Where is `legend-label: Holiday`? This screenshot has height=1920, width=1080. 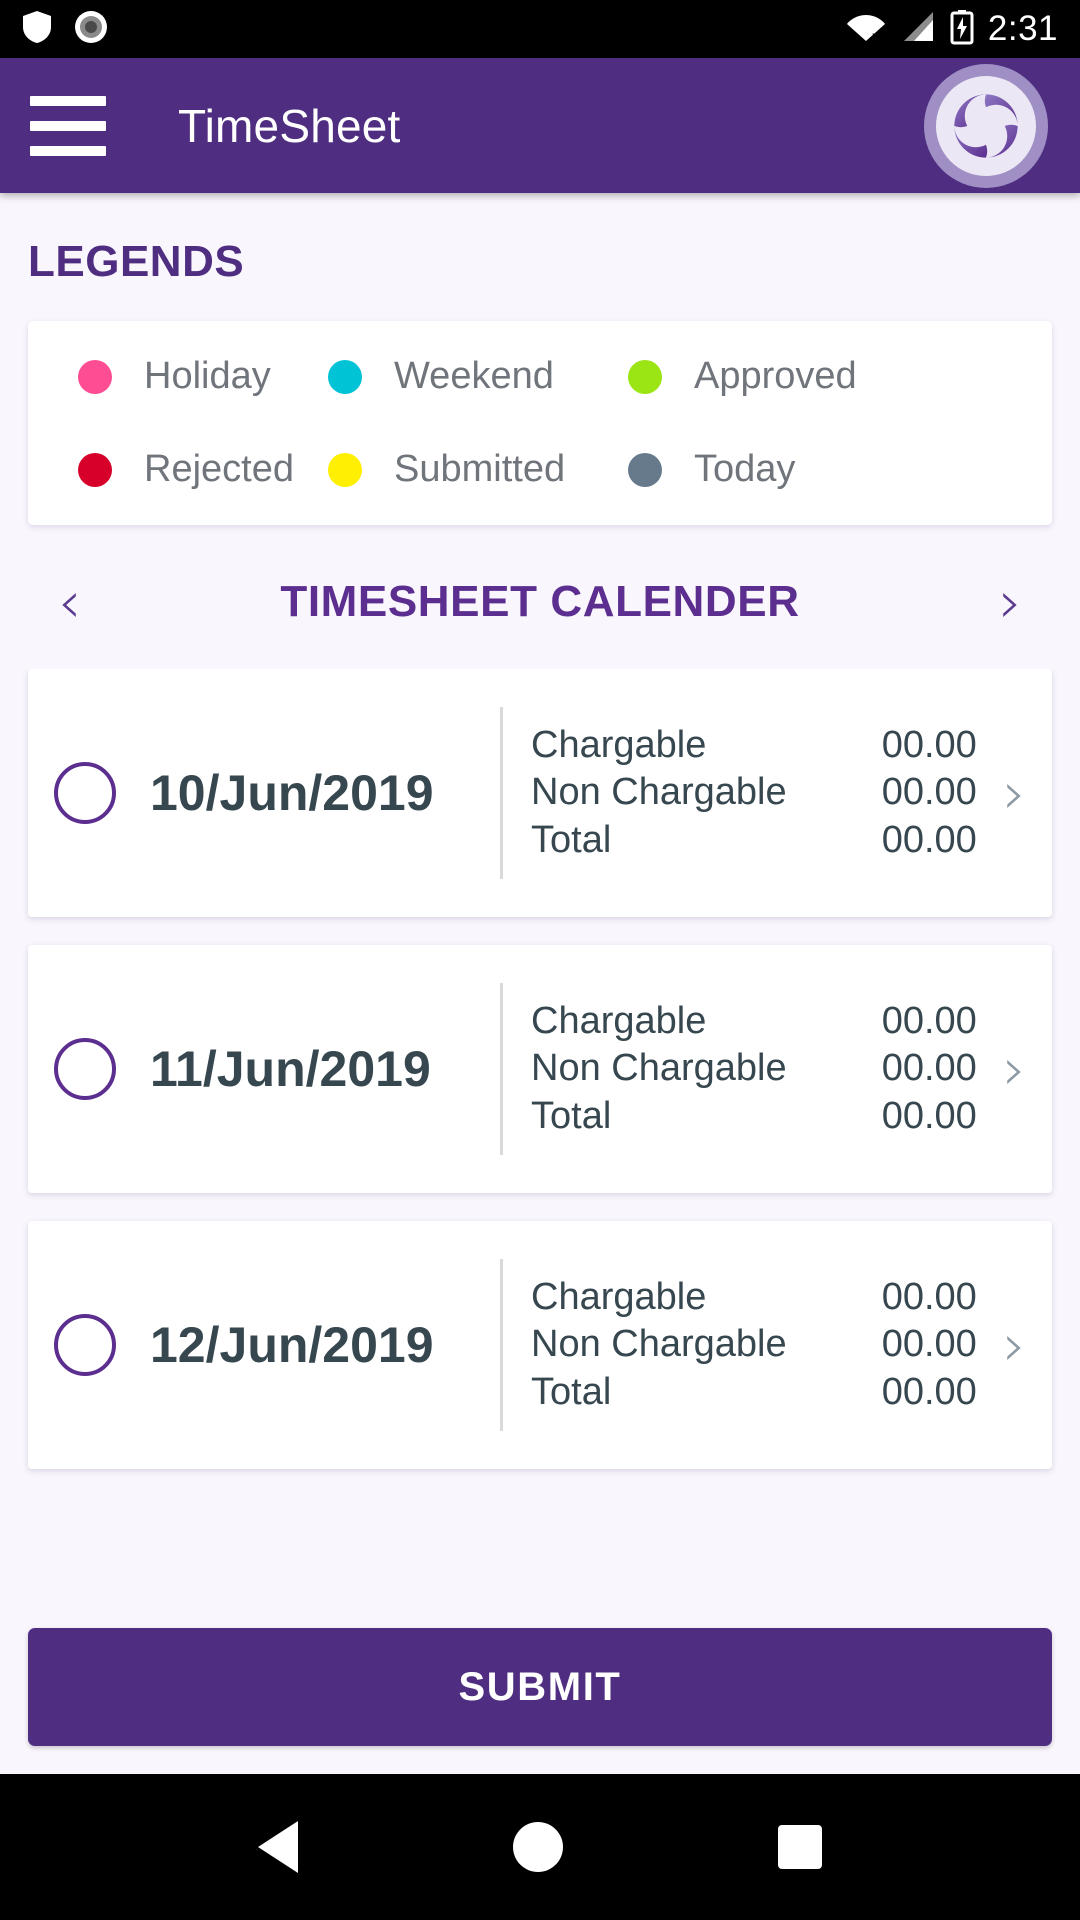 legend-label: Holiday is located at coordinates (207, 376).